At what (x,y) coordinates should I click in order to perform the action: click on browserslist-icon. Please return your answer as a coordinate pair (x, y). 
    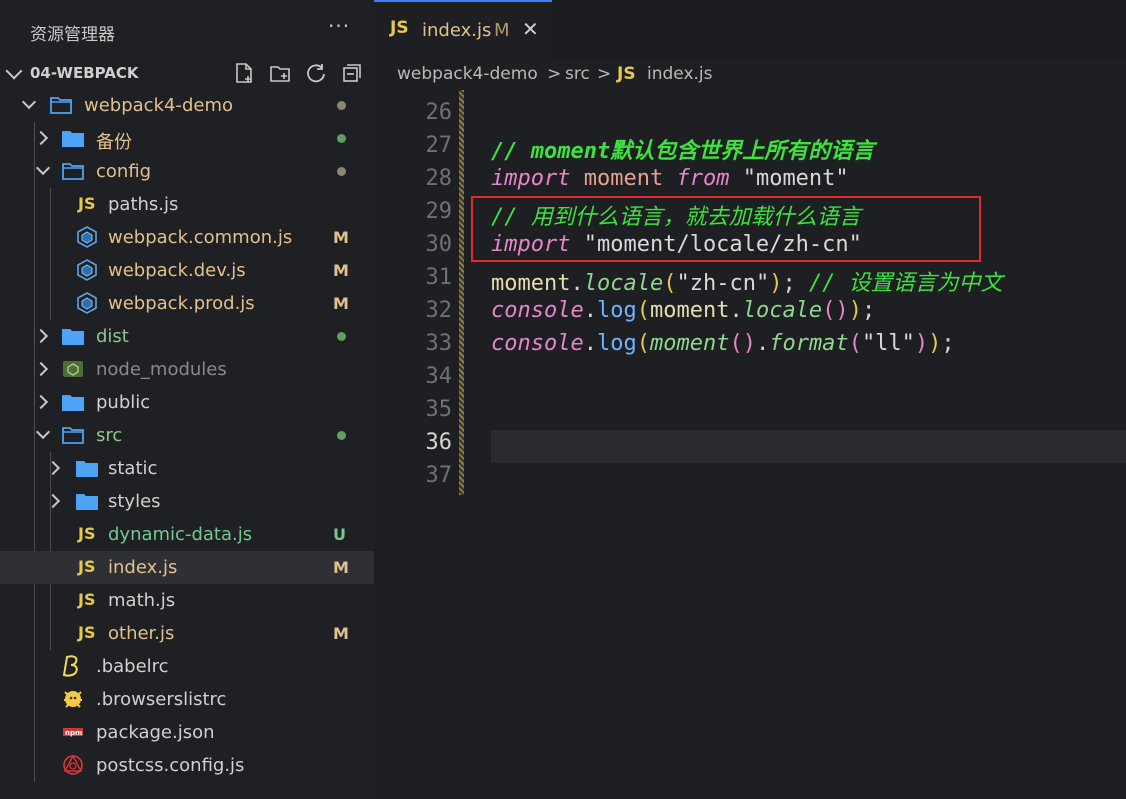
    Looking at the image, I should click on (73, 699).